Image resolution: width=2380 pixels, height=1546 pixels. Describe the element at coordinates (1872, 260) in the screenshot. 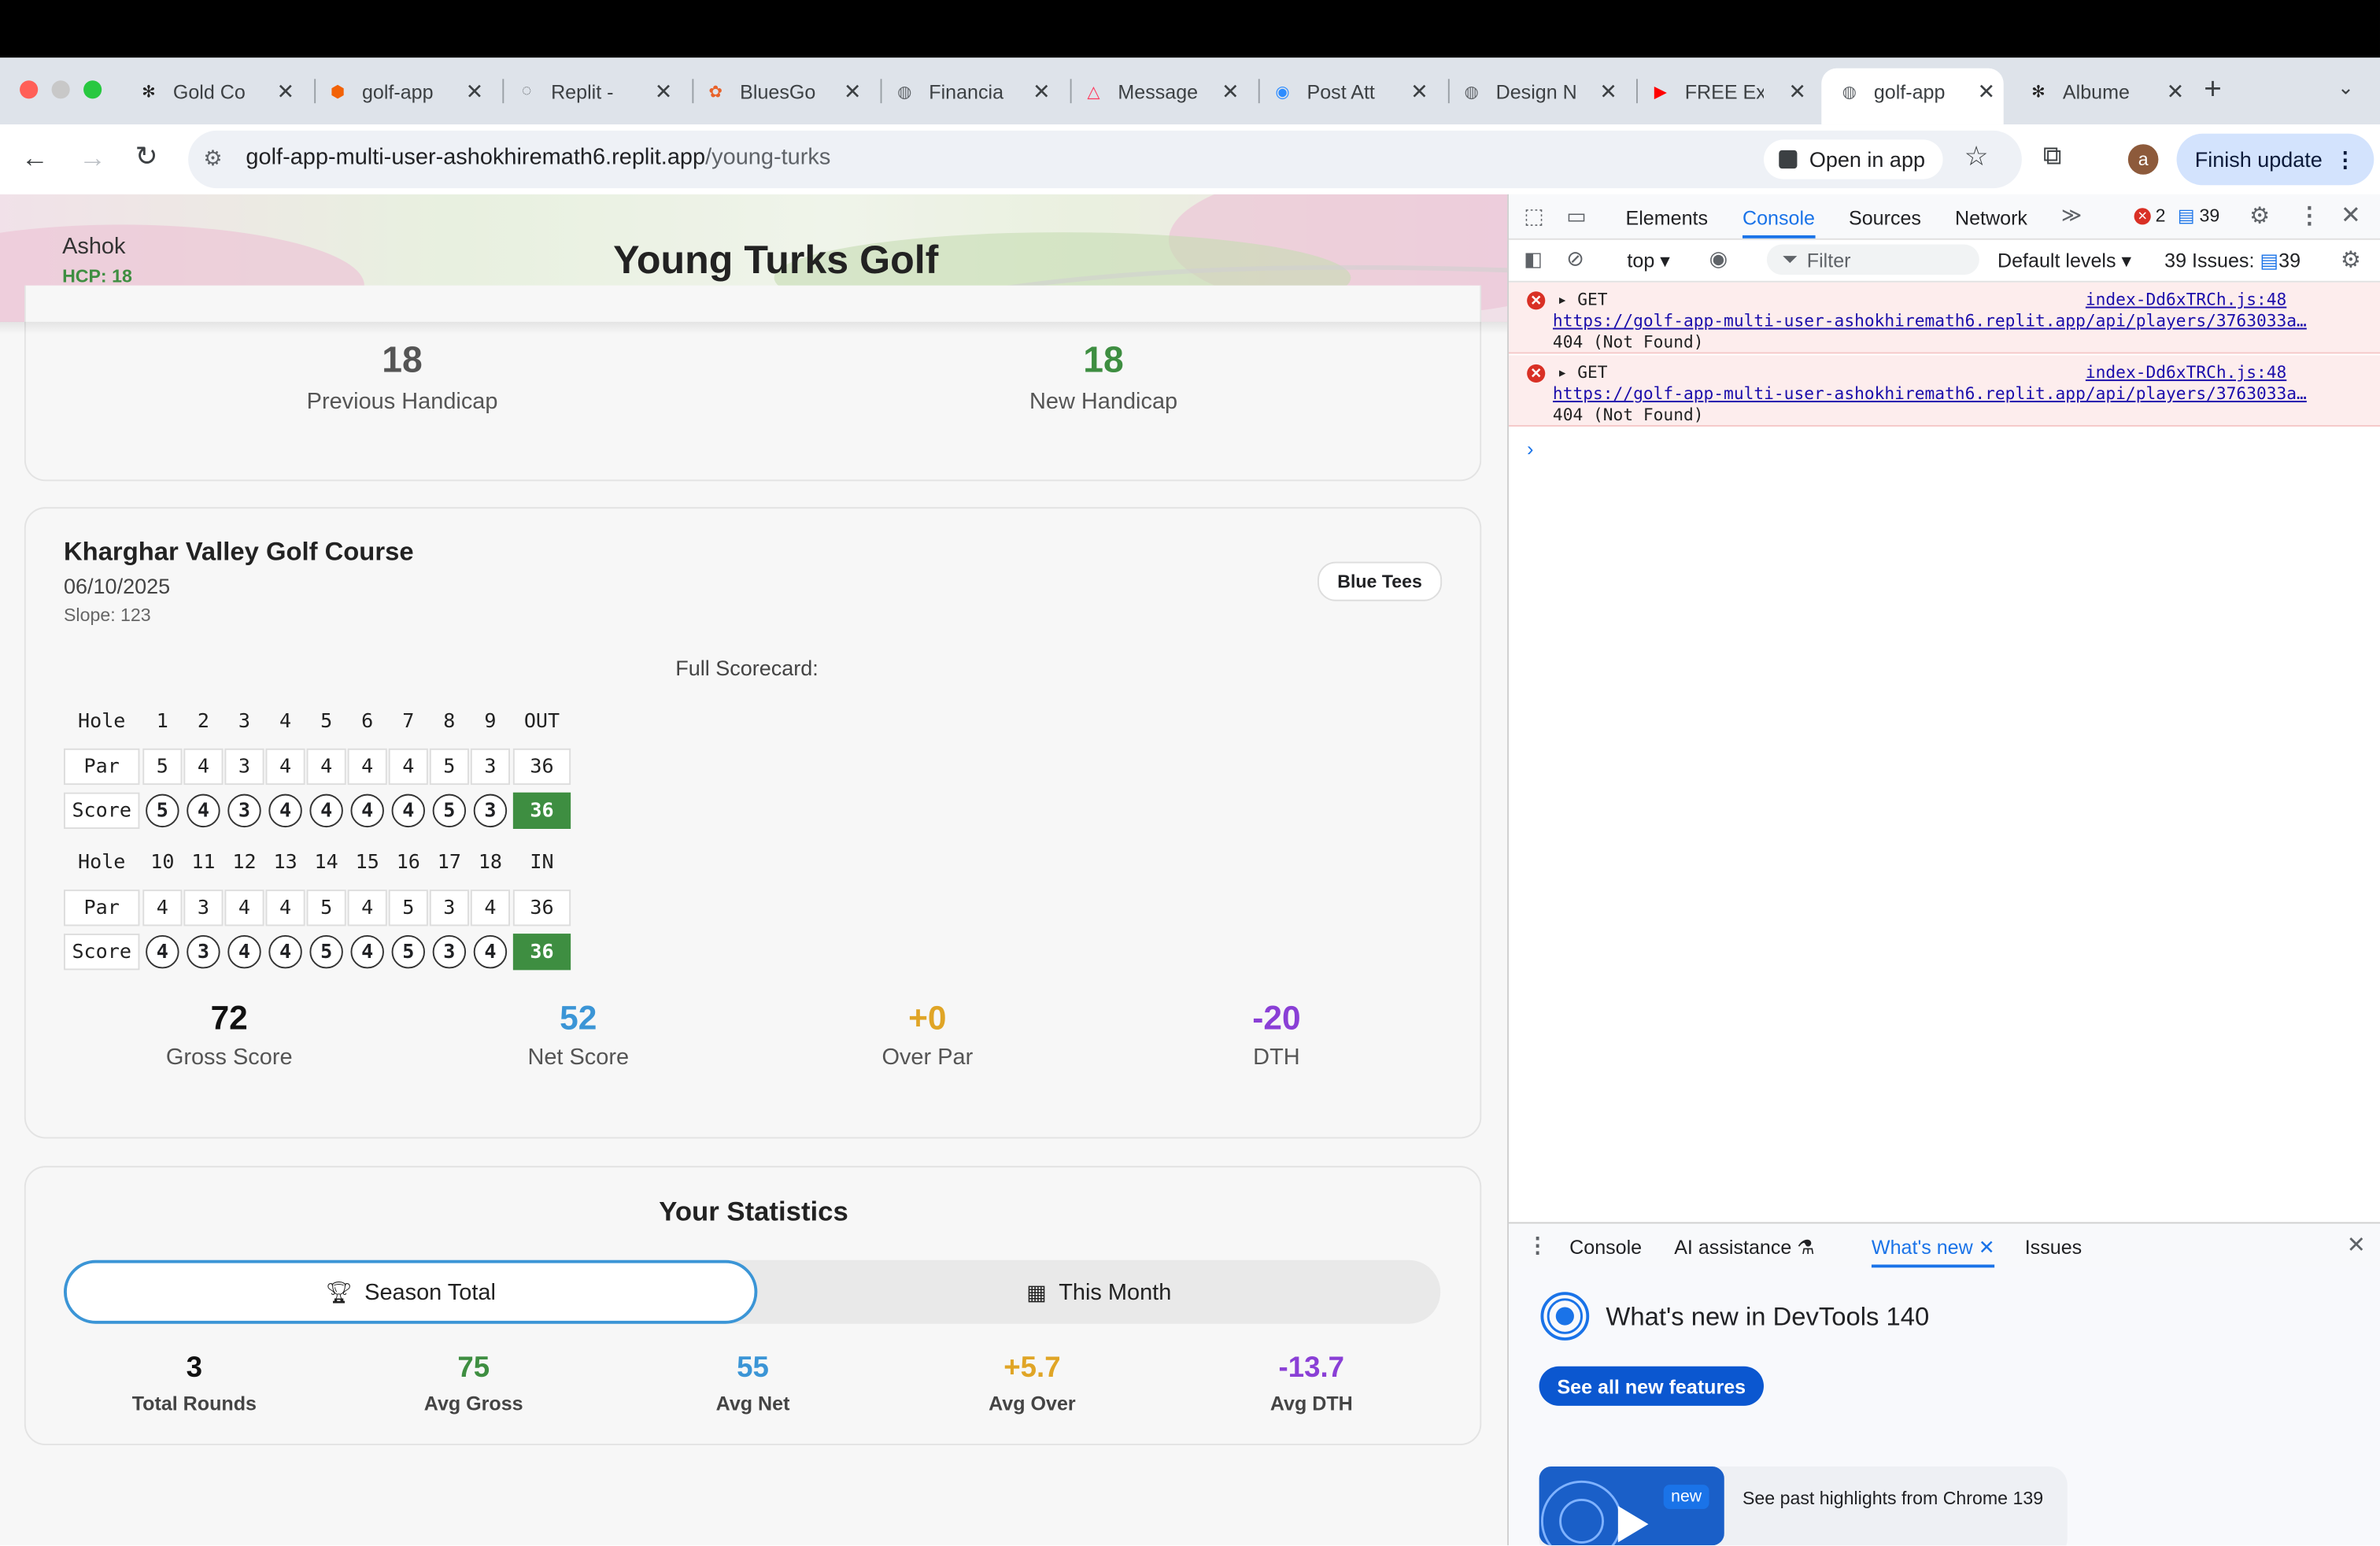

I see `console-filter-input: ⏷ Filter` at that location.